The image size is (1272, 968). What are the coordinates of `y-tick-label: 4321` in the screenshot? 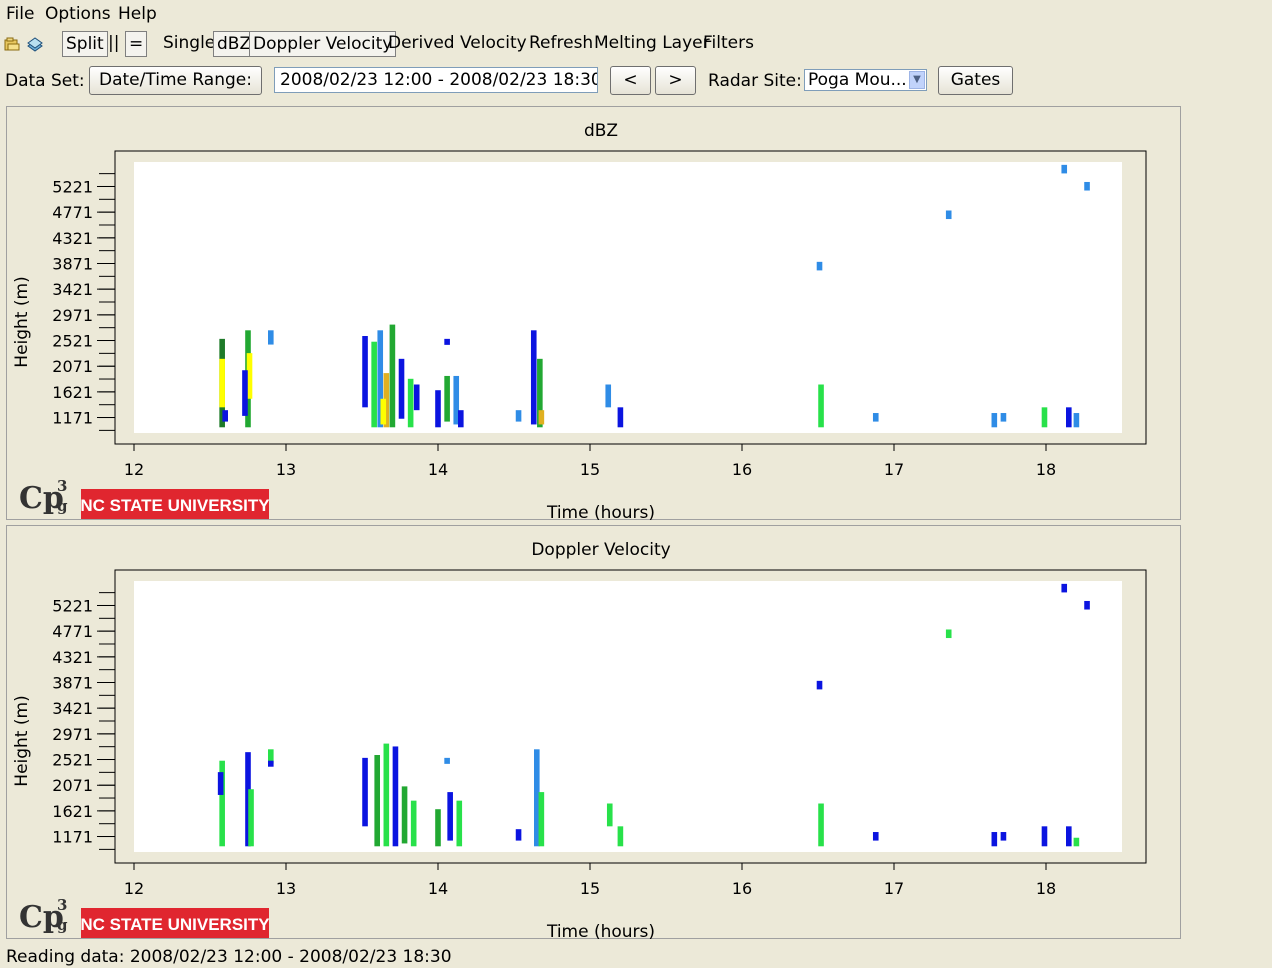 It's located at (72, 238).